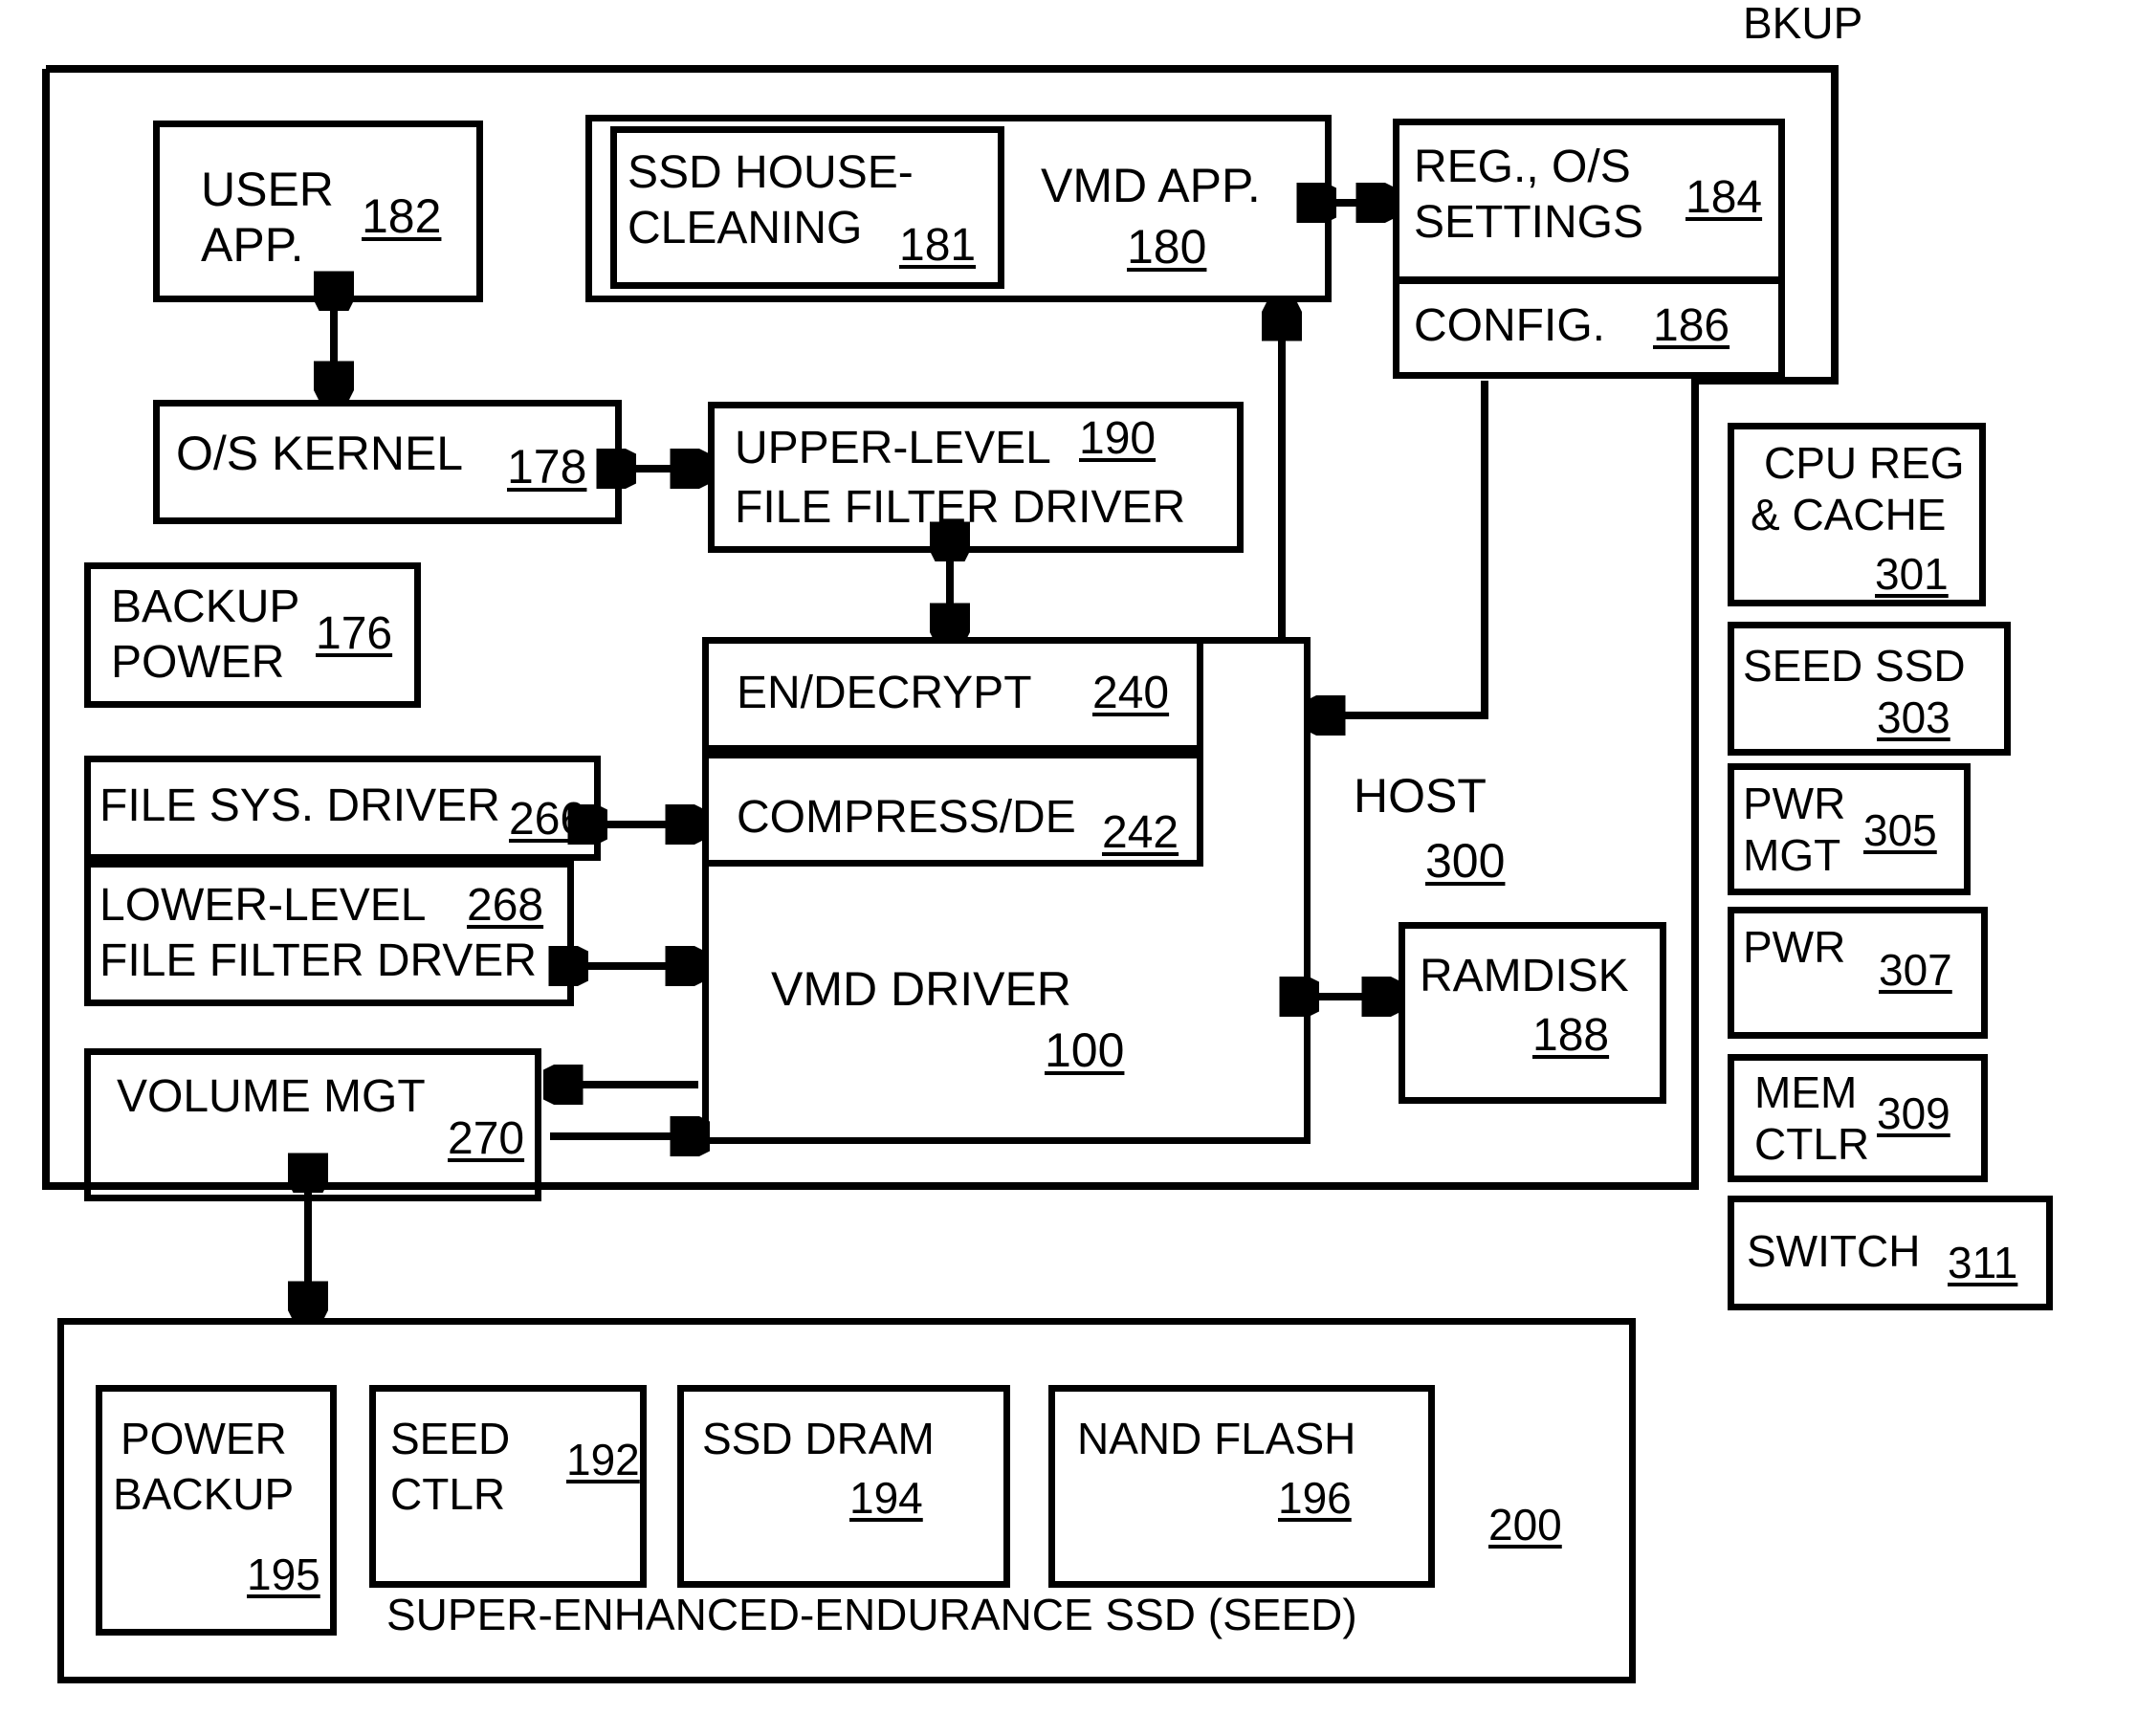 Image resolution: width=2137 pixels, height=1736 pixels. Describe the element at coordinates (603, 1459) in the screenshot. I see `seed-ctlr-ref: 192` at that location.